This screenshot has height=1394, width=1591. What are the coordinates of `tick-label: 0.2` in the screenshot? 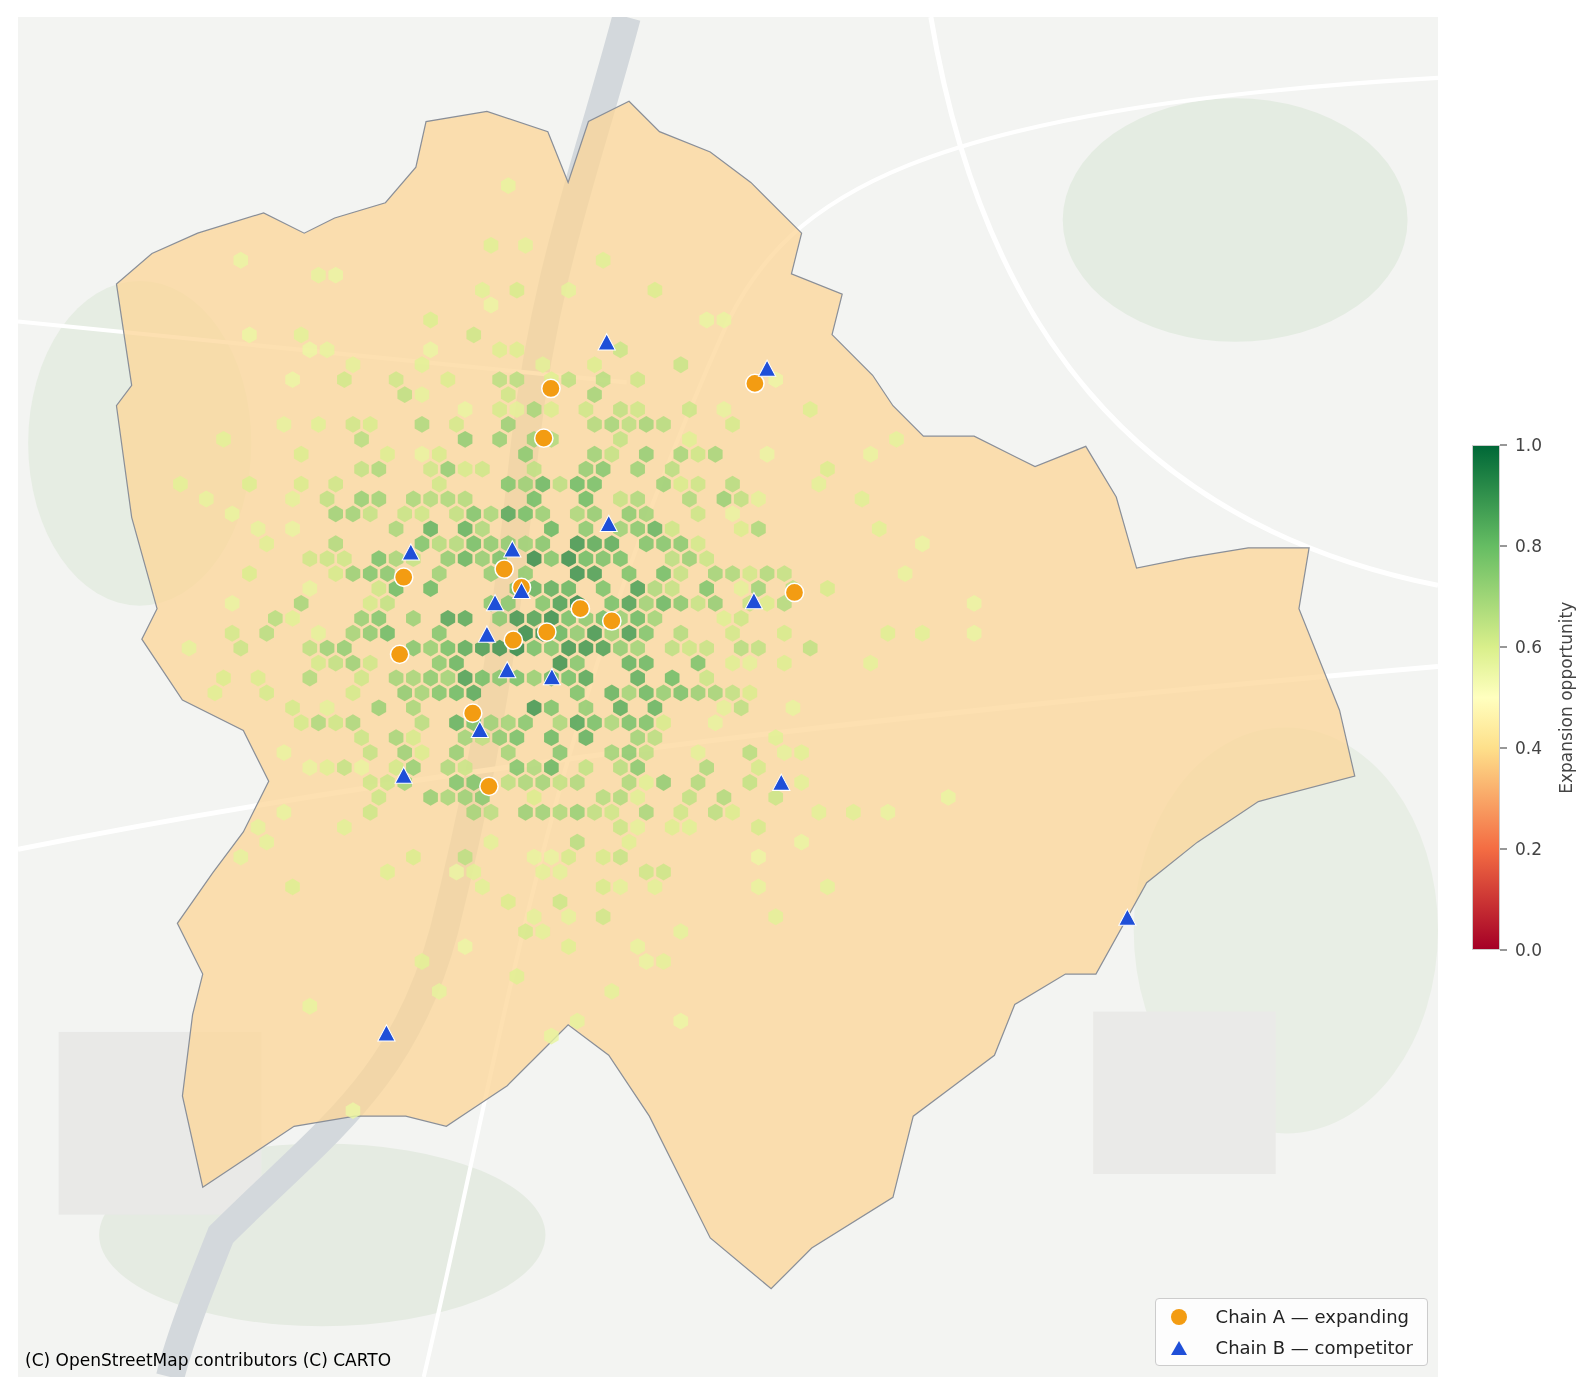 It's located at (1529, 849).